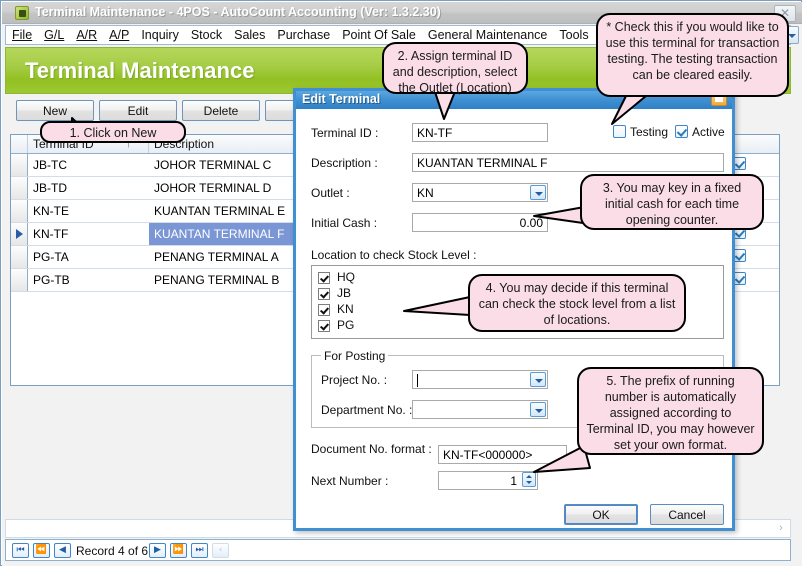 The width and height of the screenshot is (802, 566). Describe the element at coordinates (112, 551) in the screenshot. I see `record-counter: Record 4 of 6` at that location.